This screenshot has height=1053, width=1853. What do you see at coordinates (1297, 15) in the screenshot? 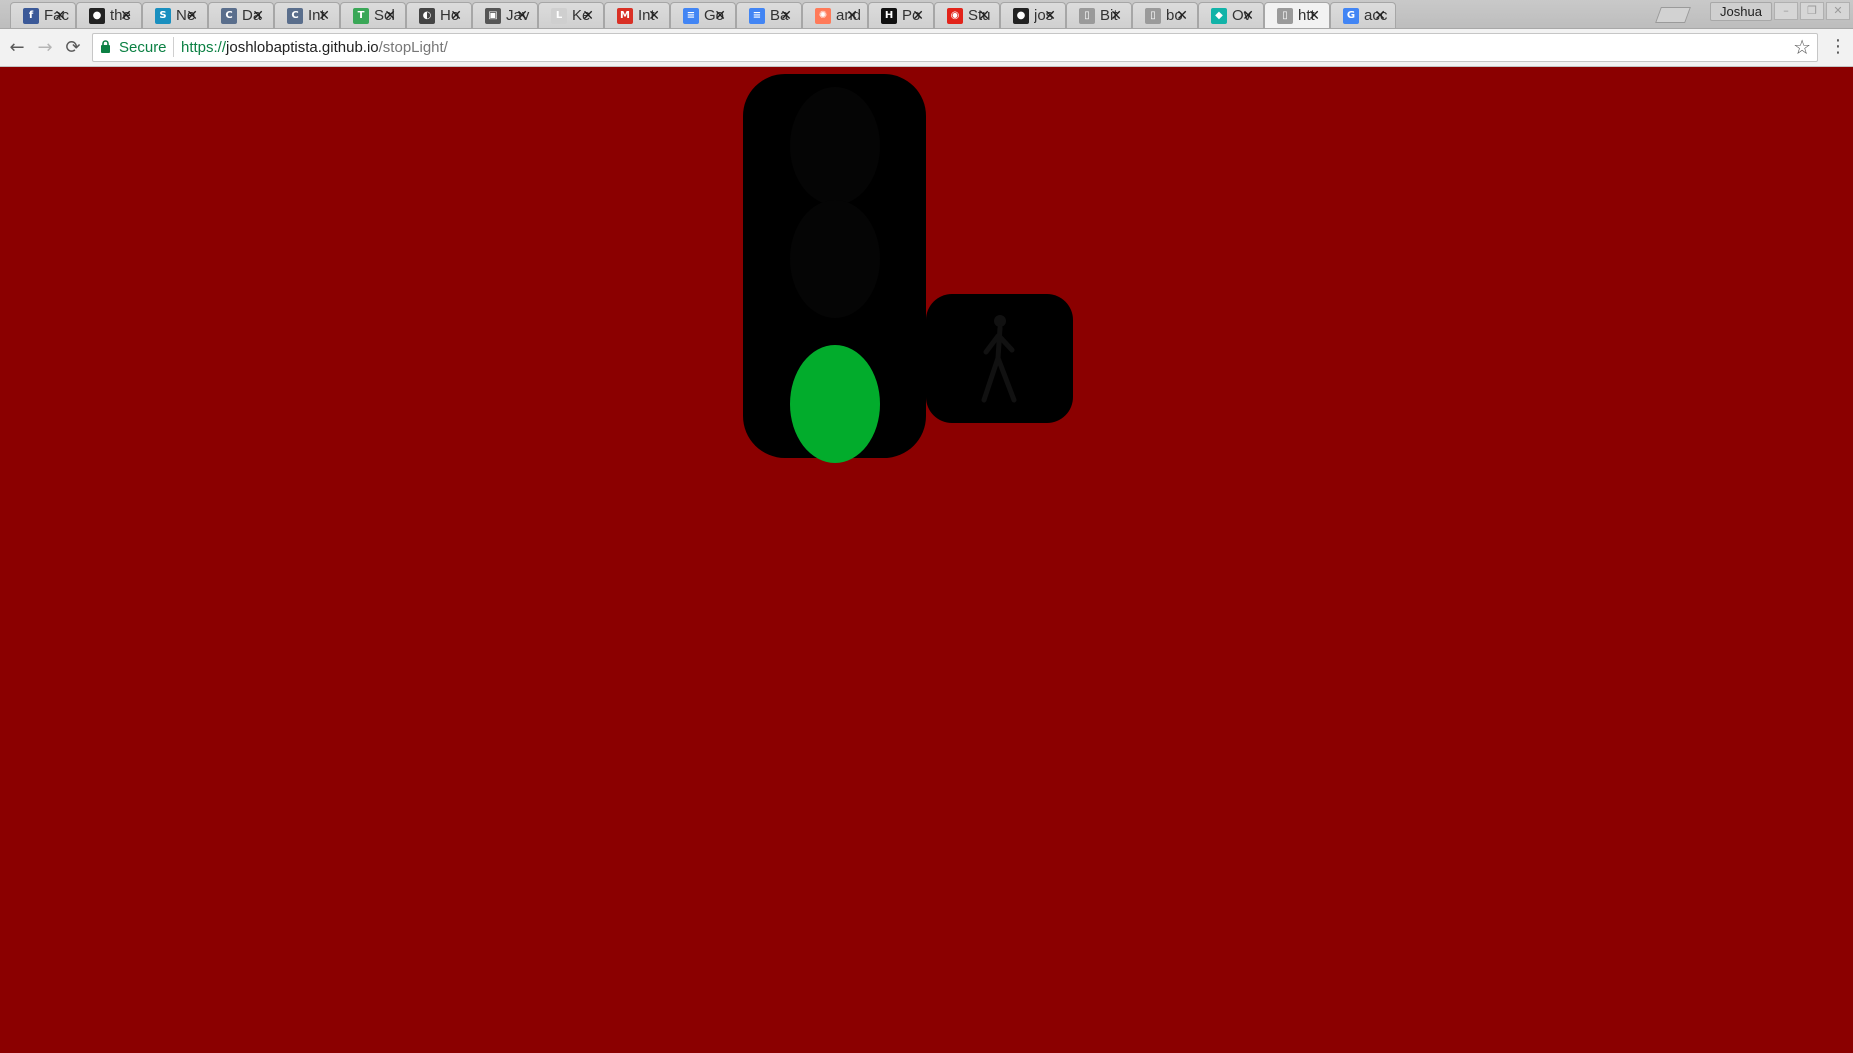
I see `browser-tab: ▯ htt ✕` at bounding box center [1297, 15].